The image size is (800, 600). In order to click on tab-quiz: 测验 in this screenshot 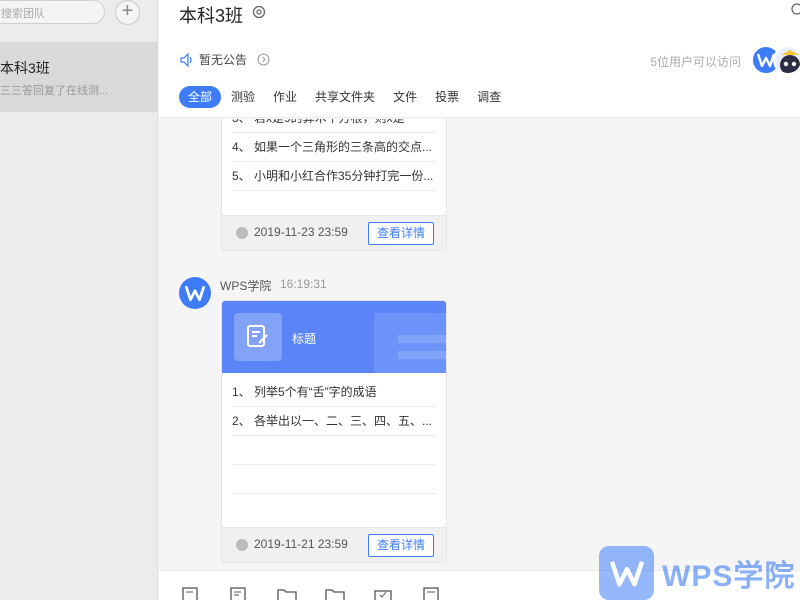, I will do `click(243, 97)`.